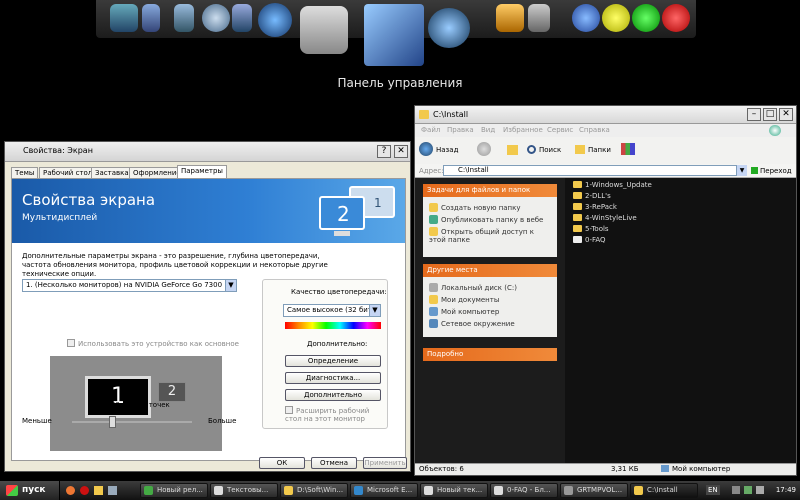  What do you see at coordinates (324, 30) in the screenshot?
I see `calculator-icon` at bounding box center [324, 30].